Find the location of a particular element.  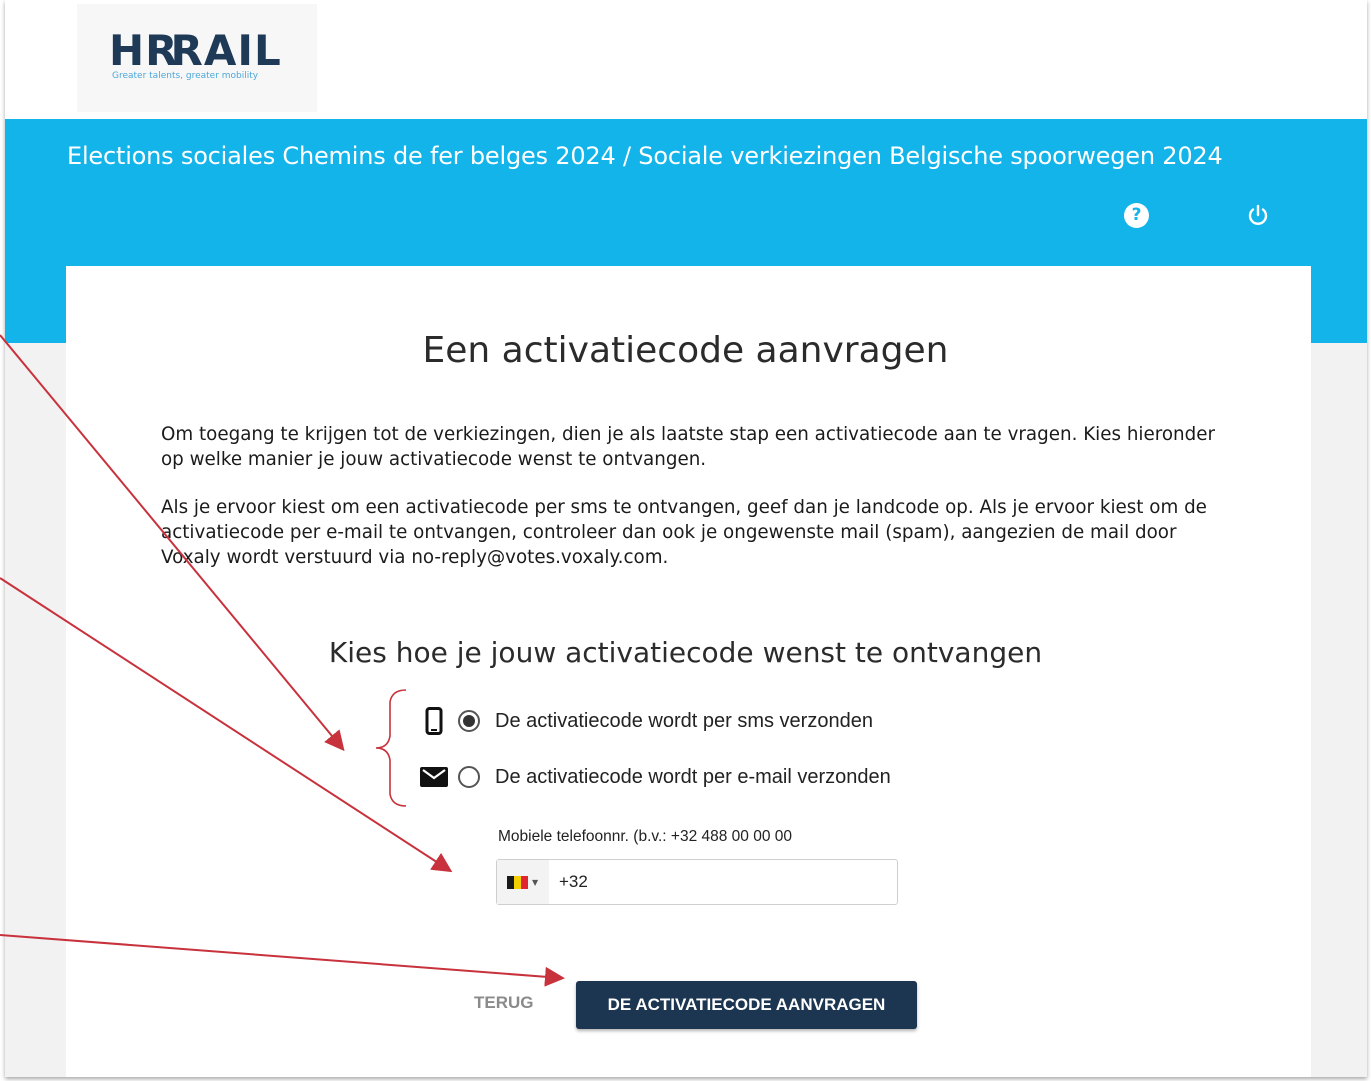

belgium-flag-icon is located at coordinates (517, 882).